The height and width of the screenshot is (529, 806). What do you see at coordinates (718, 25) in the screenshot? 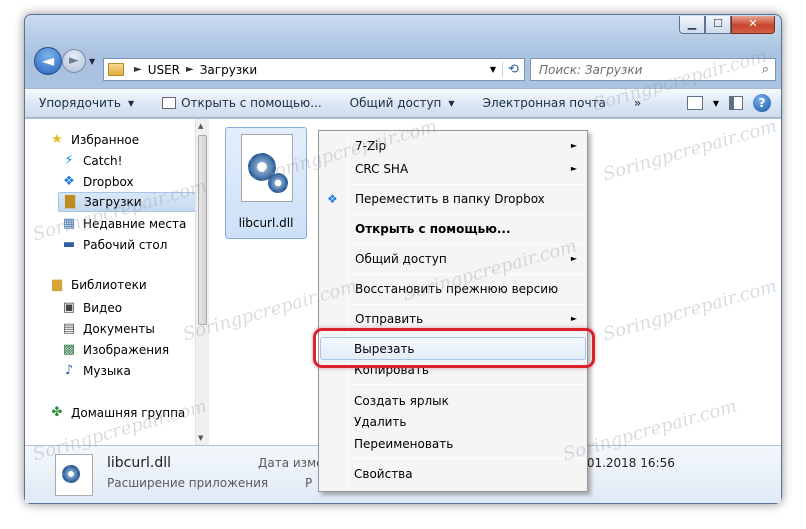
I see `maximize-button: ☐` at bounding box center [718, 25].